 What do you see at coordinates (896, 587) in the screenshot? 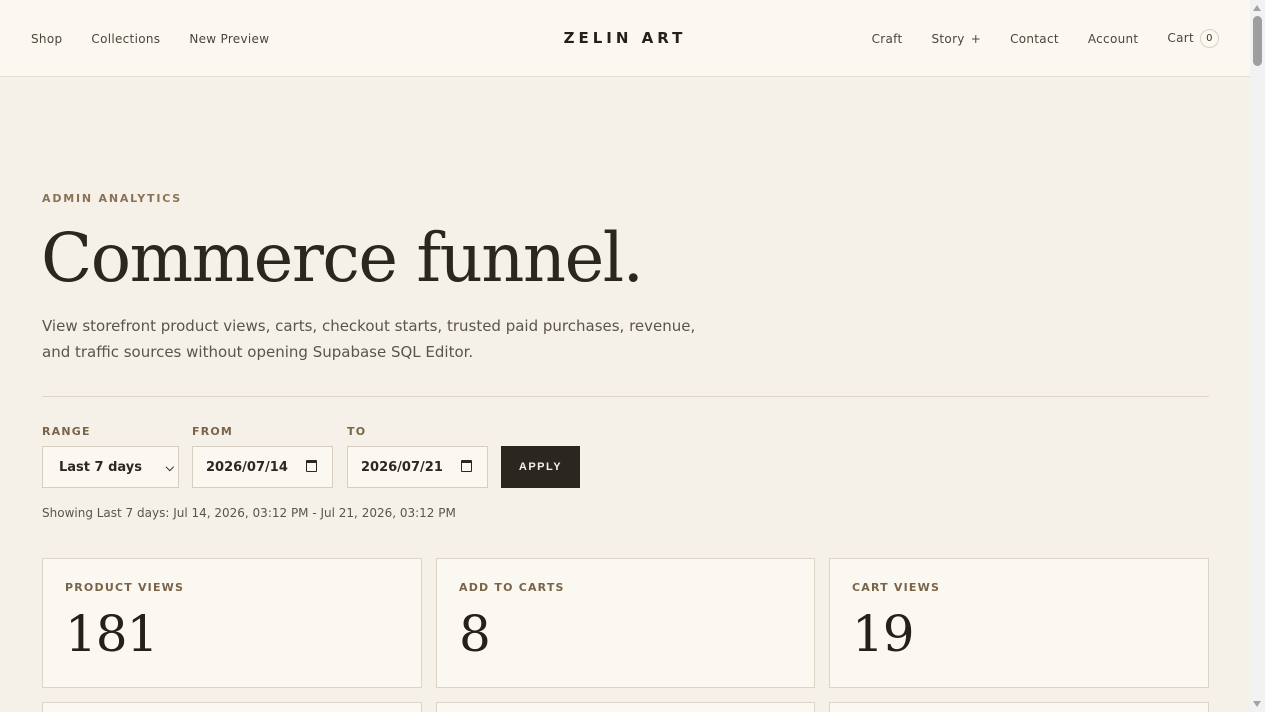
I see `metric-label: CART VIEWS` at bounding box center [896, 587].